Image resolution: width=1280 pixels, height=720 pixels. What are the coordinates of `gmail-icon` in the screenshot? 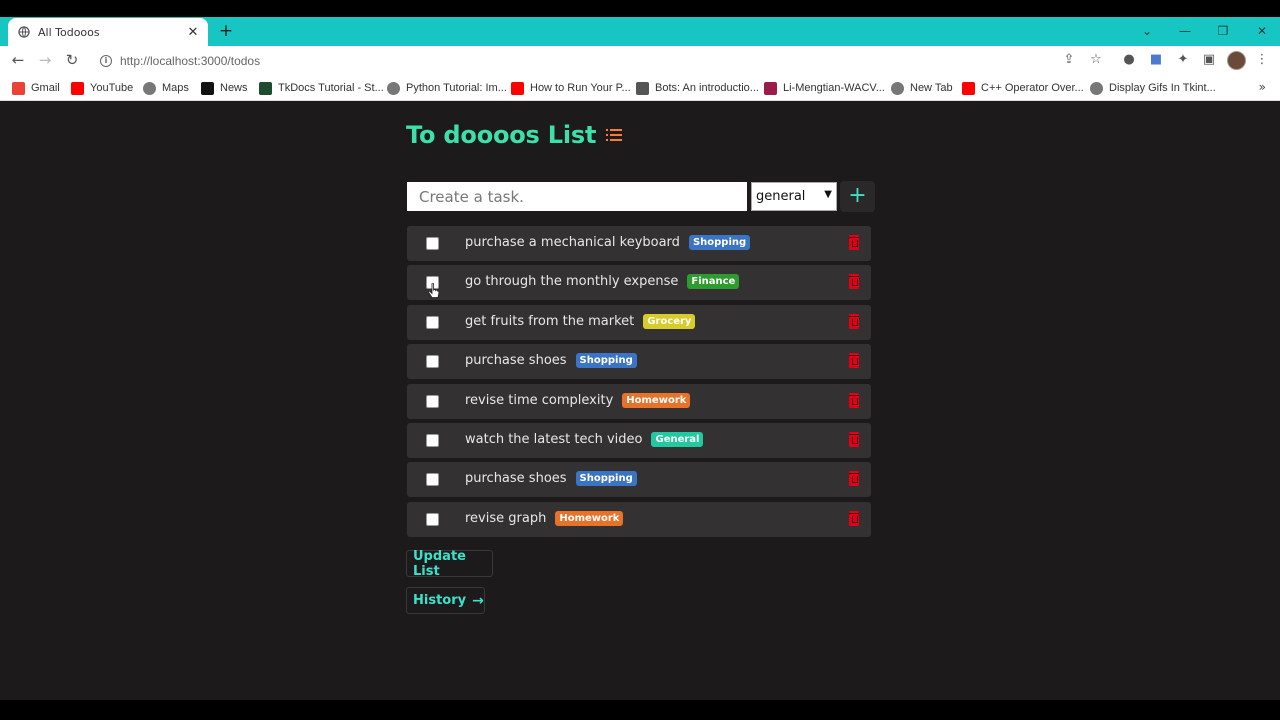 It's located at (18, 88).